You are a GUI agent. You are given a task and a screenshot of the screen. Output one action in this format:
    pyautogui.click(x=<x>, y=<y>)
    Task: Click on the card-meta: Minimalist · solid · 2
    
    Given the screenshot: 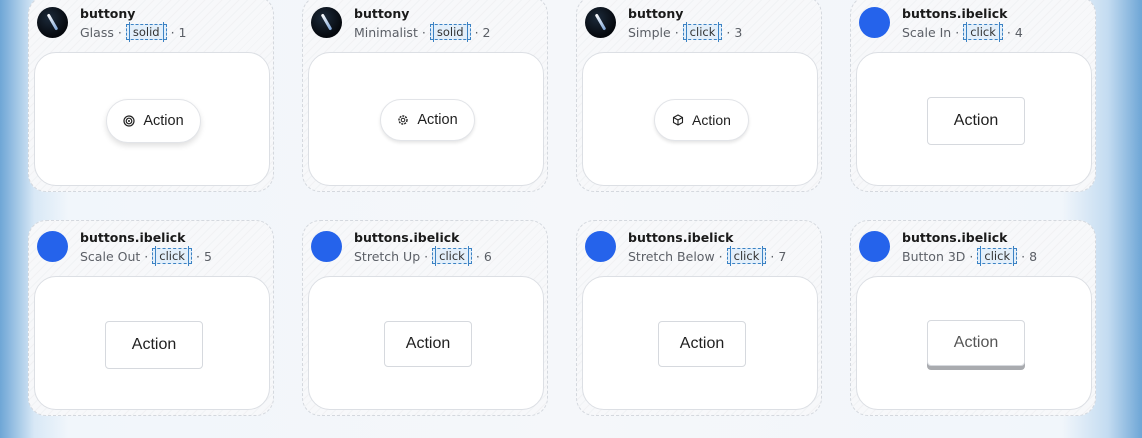 What is the action you would take?
    pyautogui.click(x=422, y=32)
    